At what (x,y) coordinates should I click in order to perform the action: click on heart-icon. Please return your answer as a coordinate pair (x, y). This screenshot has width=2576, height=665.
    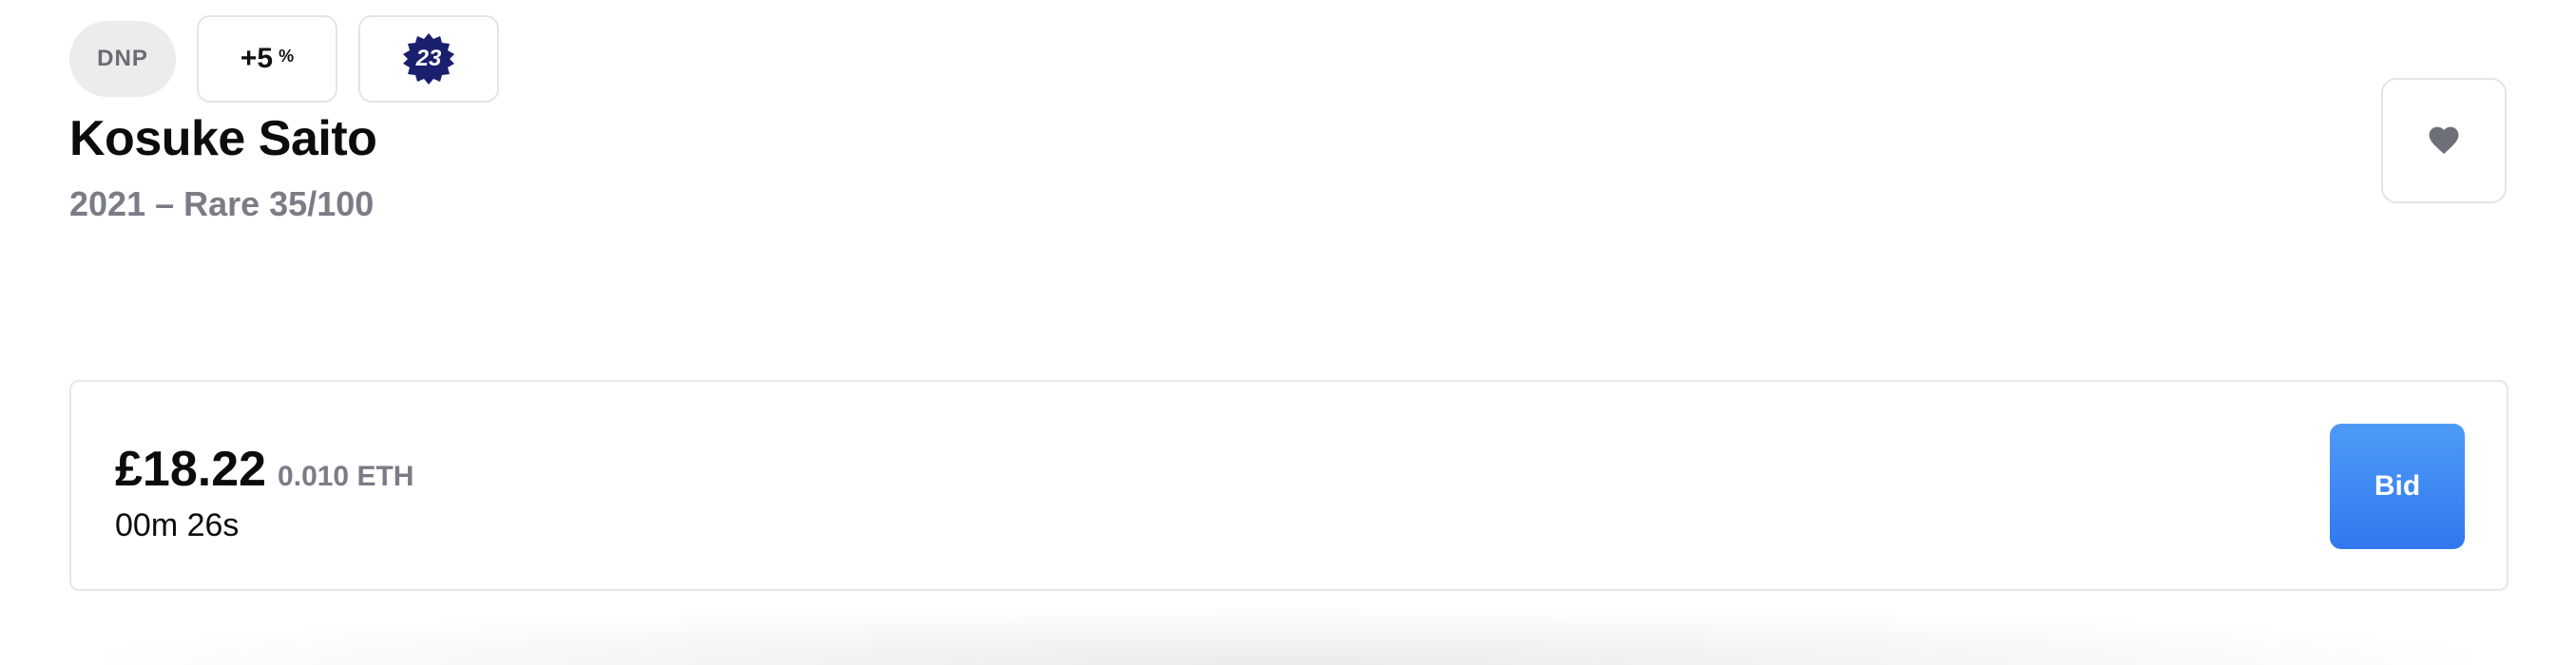
    Looking at the image, I should click on (2444, 141).